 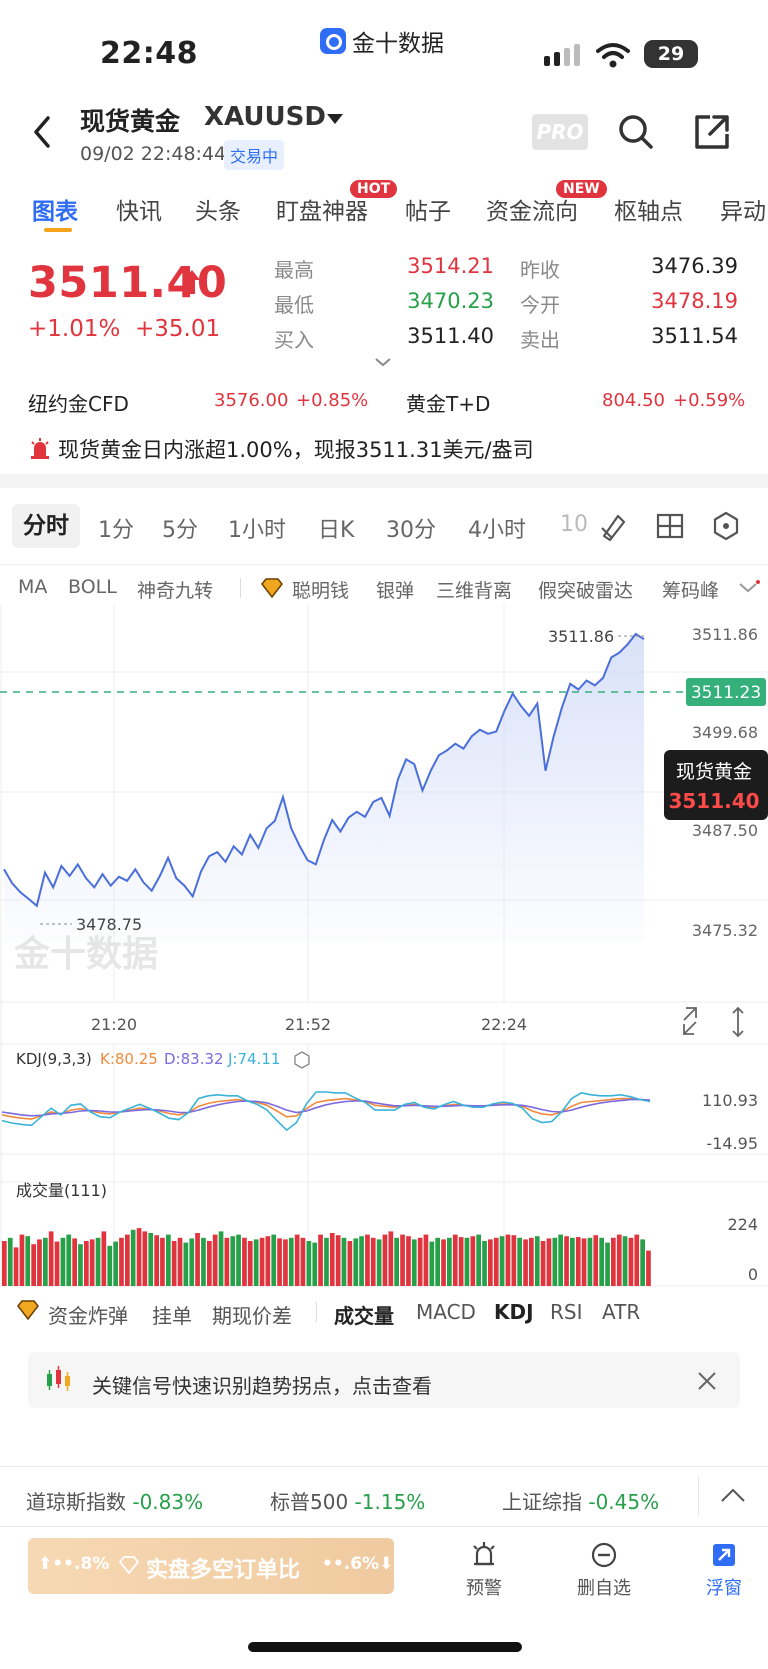 What do you see at coordinates (218, 209) in the screenshot?
I see `tab-headlines: 头条` at bounding box center [218, 209].